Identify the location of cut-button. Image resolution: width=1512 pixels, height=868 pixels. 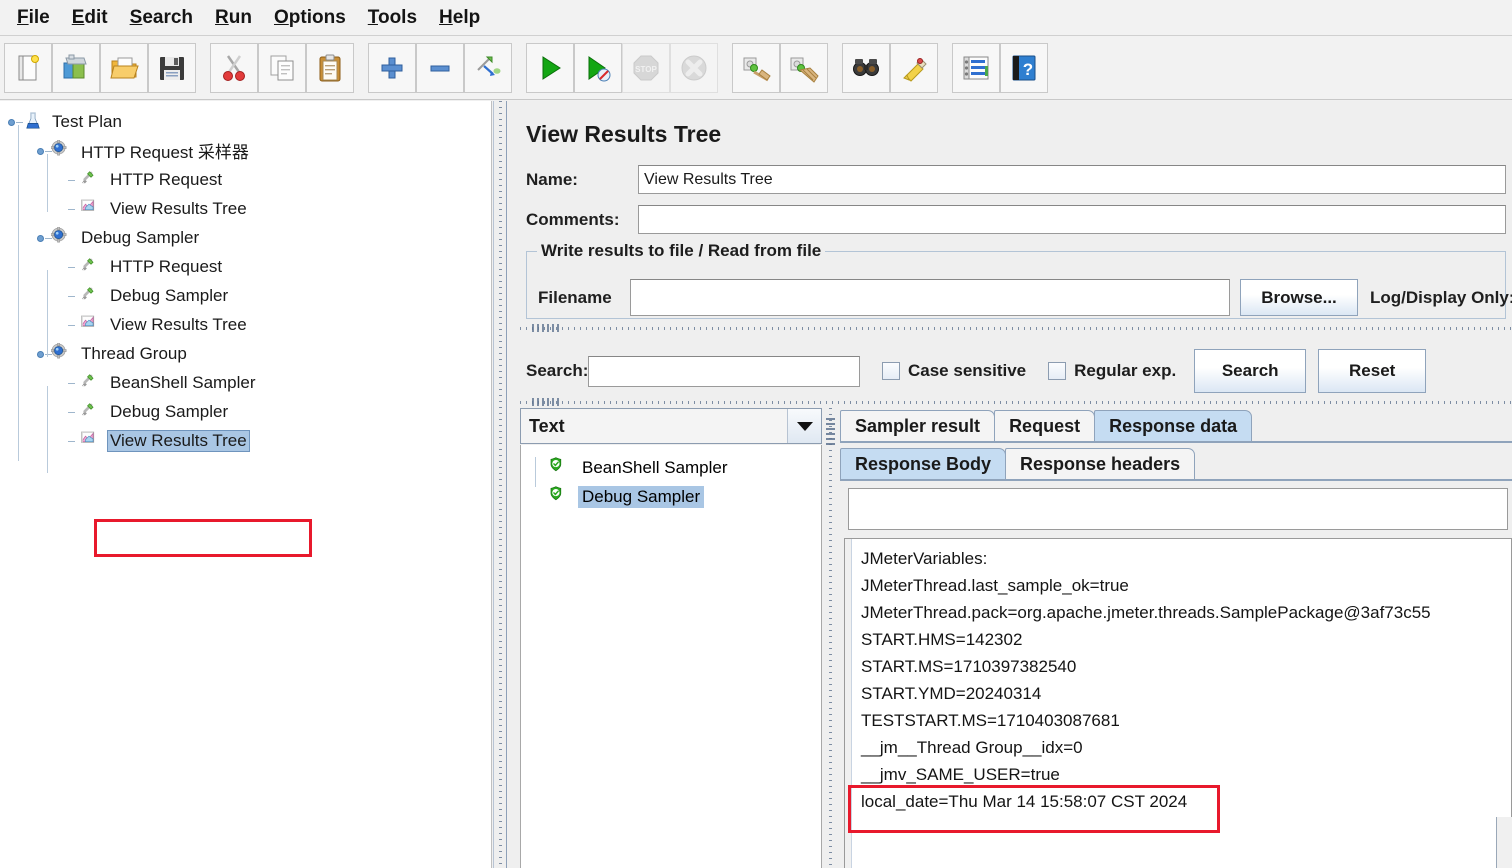
(234, 67).